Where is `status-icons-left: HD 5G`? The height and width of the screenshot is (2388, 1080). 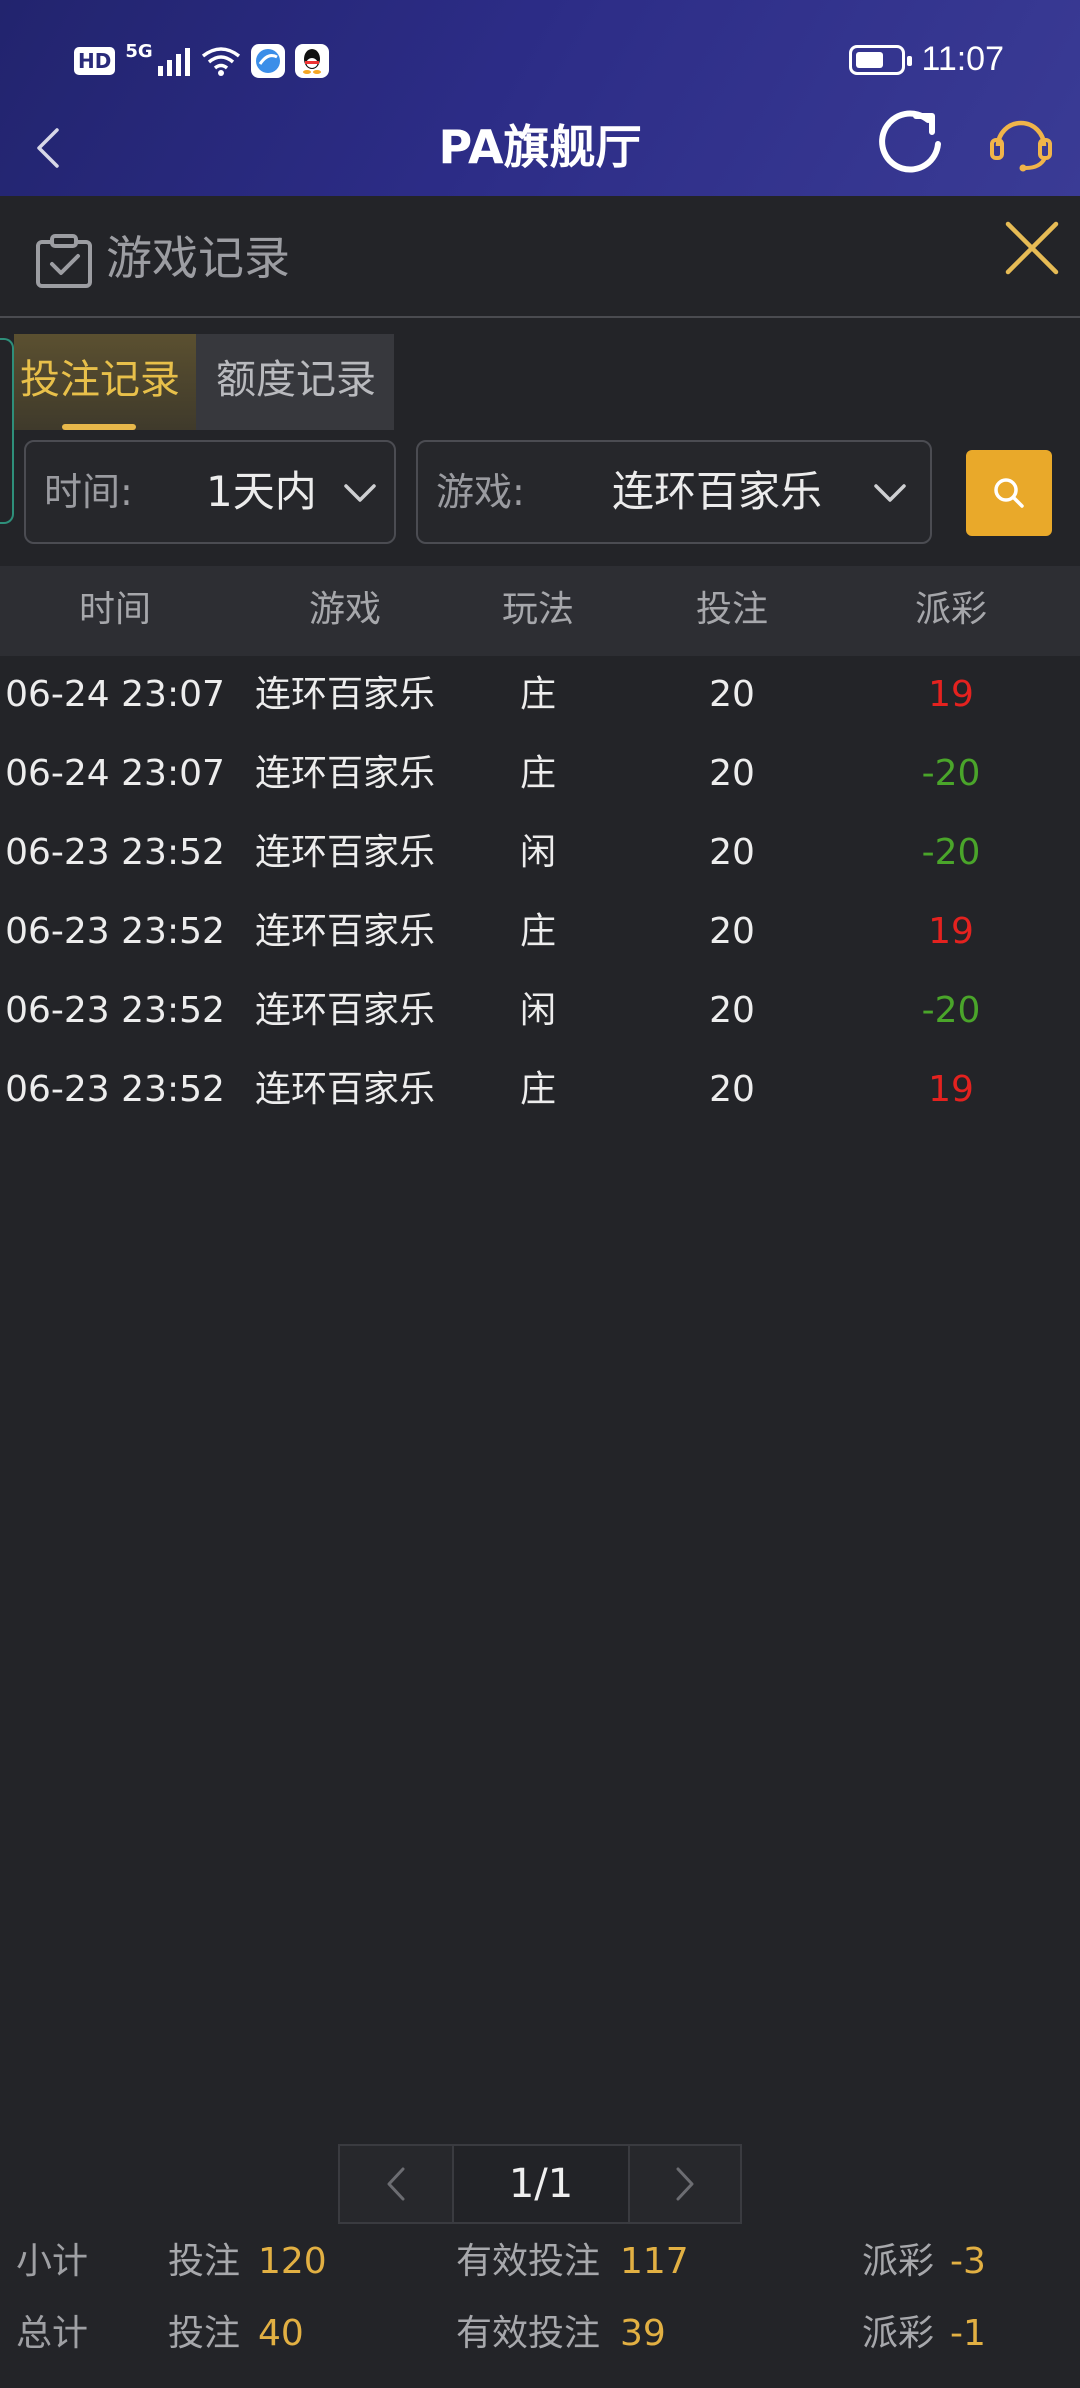
status-icons-left: HD 5G is located at coordinates (201, 59).